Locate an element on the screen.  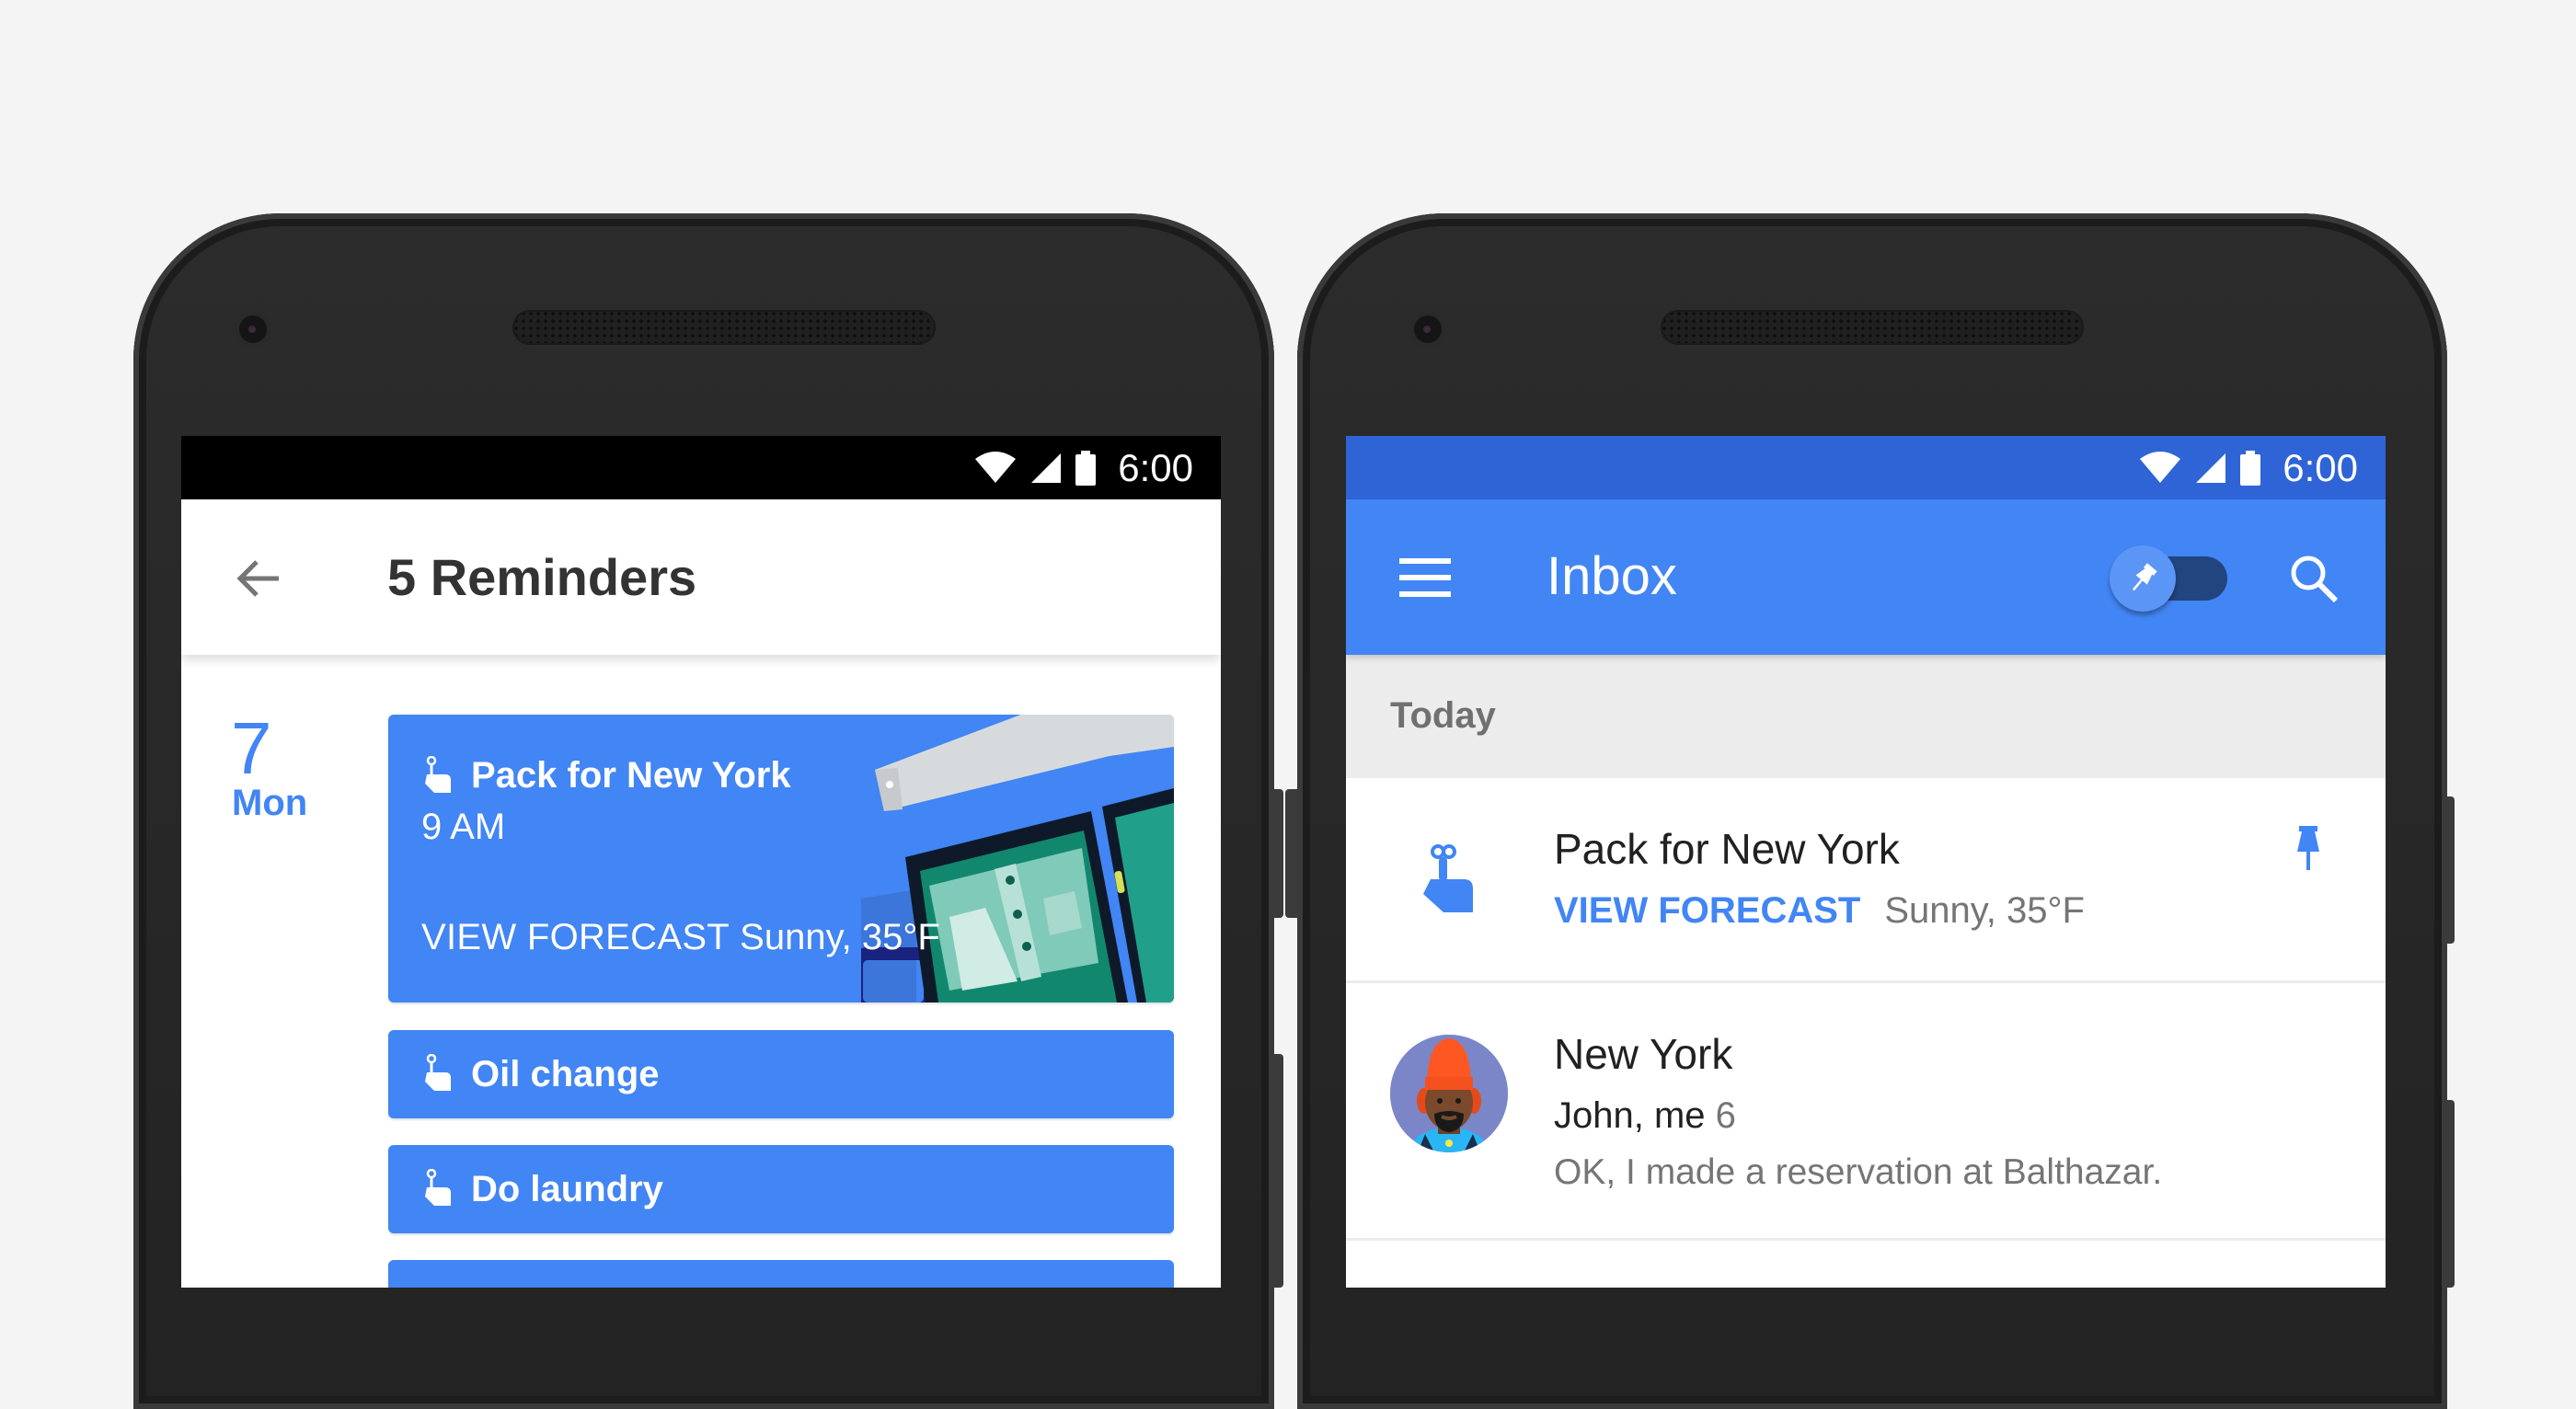
pinned-toggle is located at coordinates (2169, 579).